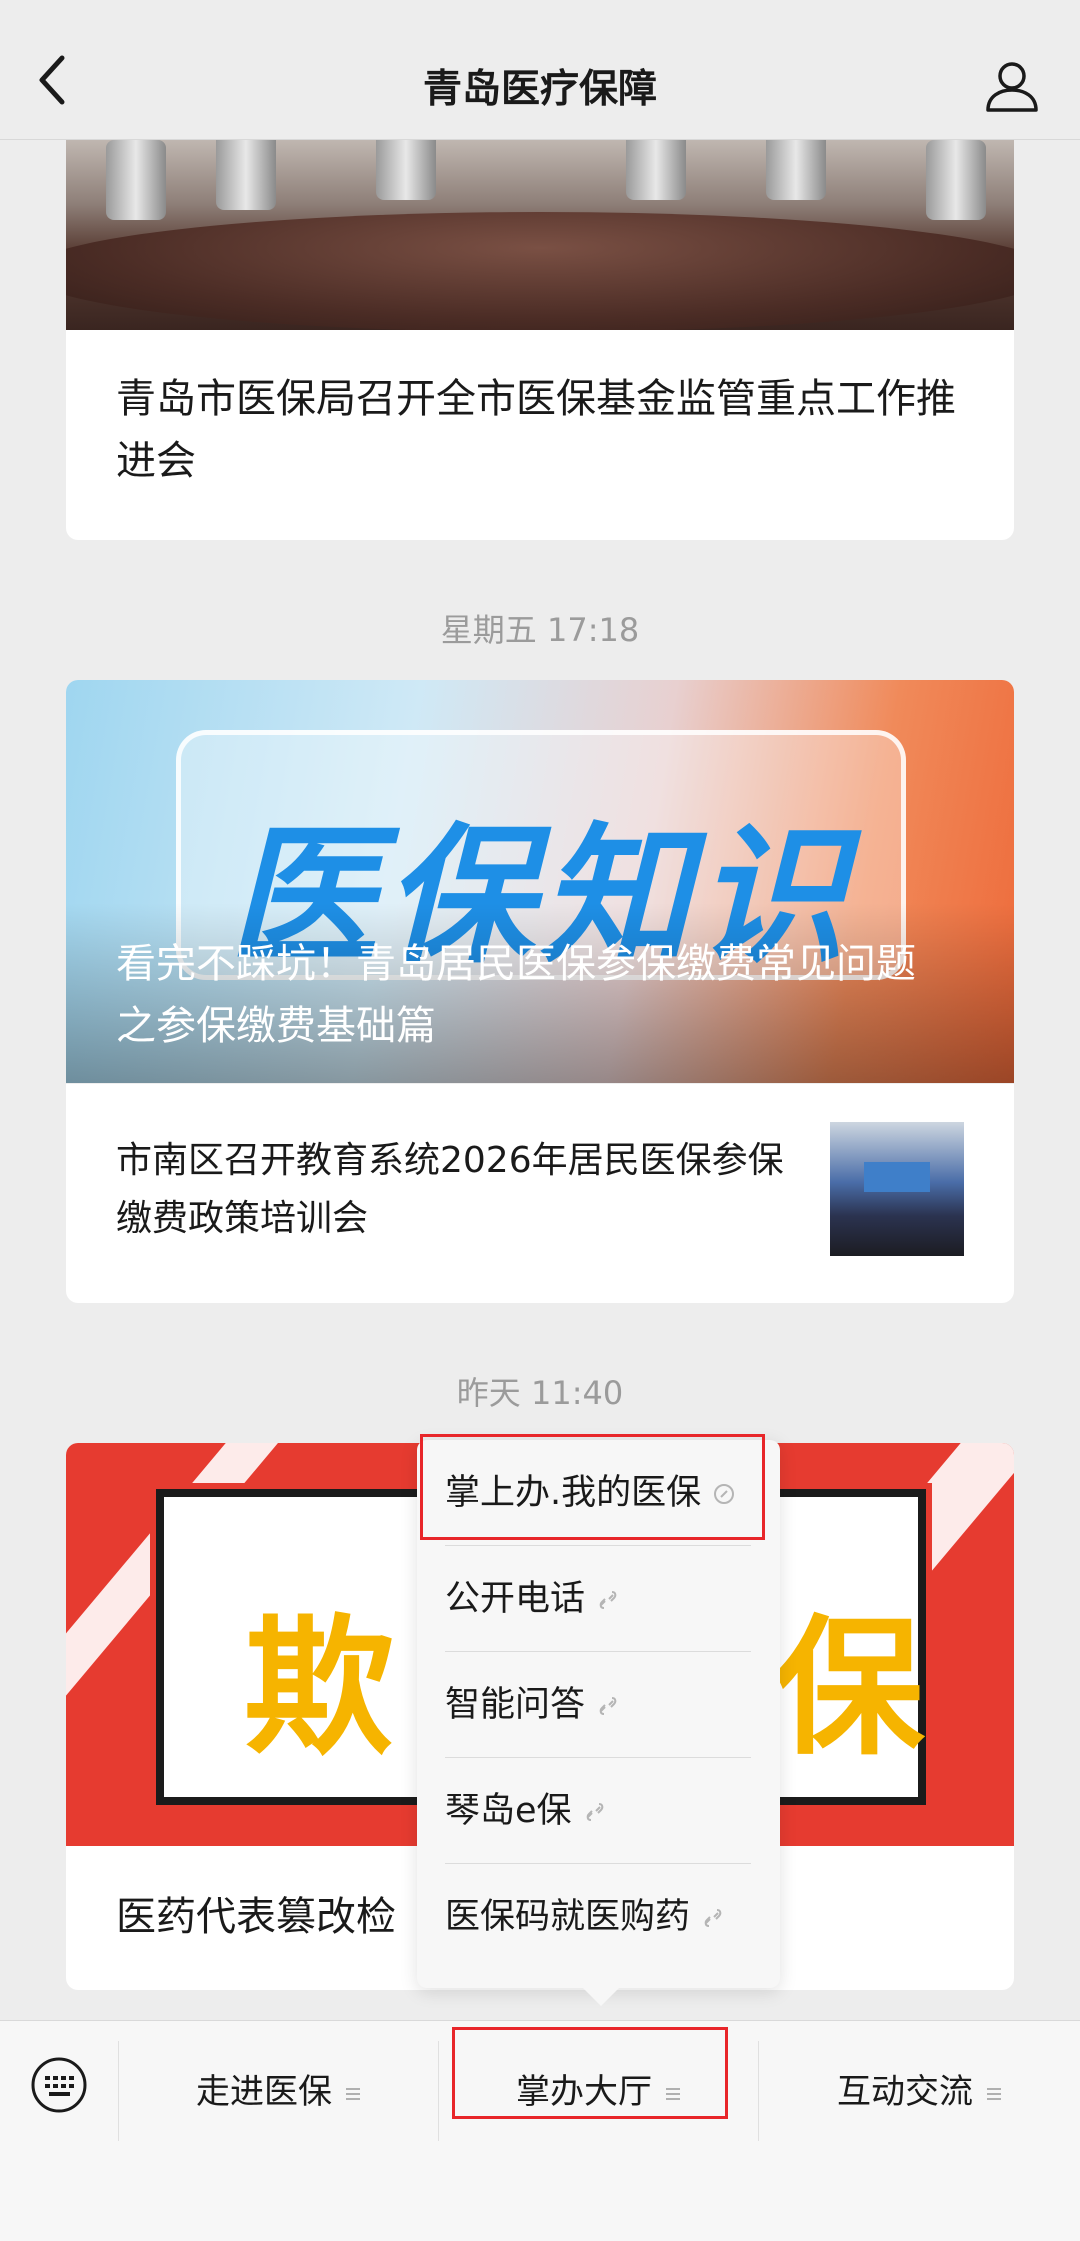 The height and width of the screenshot is (2241, 1080). What do you see at coordinates (601, 1997) in the screenshot?
I see `popup-arrow` at bounding box center [601, 1997].